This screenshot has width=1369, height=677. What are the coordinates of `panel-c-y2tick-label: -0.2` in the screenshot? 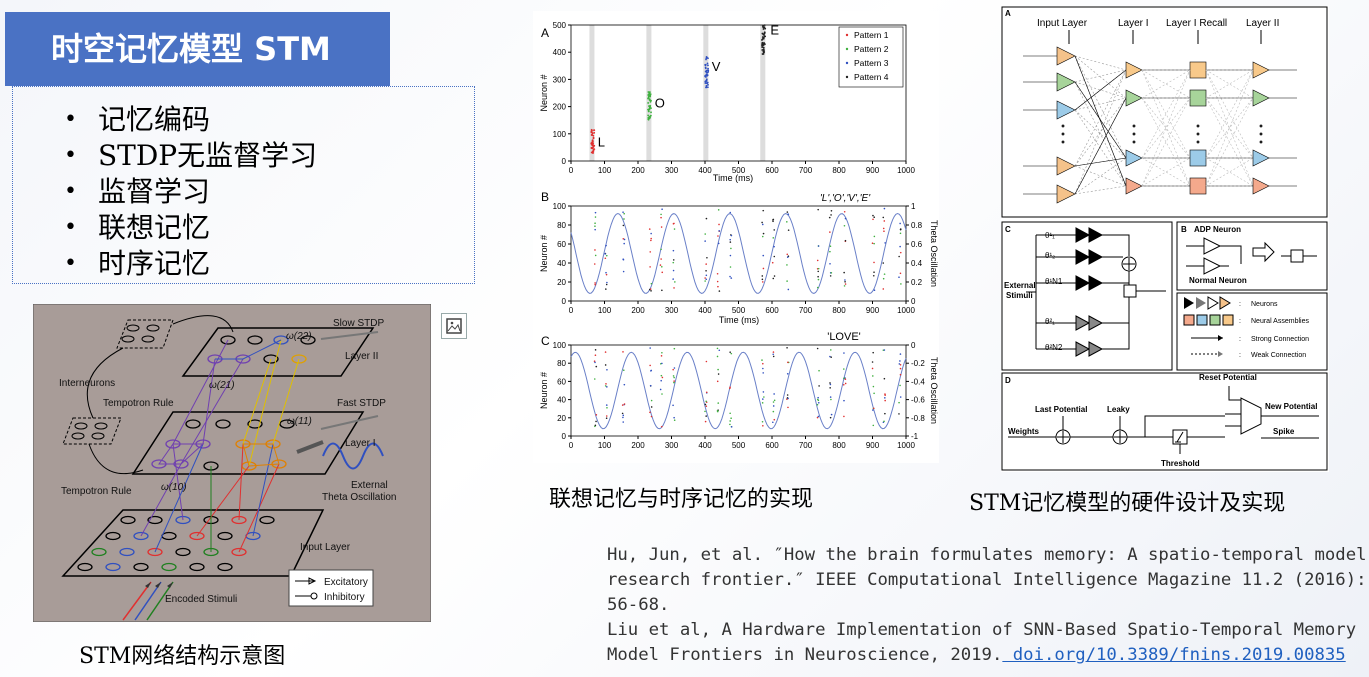 It's located at (918, 363).